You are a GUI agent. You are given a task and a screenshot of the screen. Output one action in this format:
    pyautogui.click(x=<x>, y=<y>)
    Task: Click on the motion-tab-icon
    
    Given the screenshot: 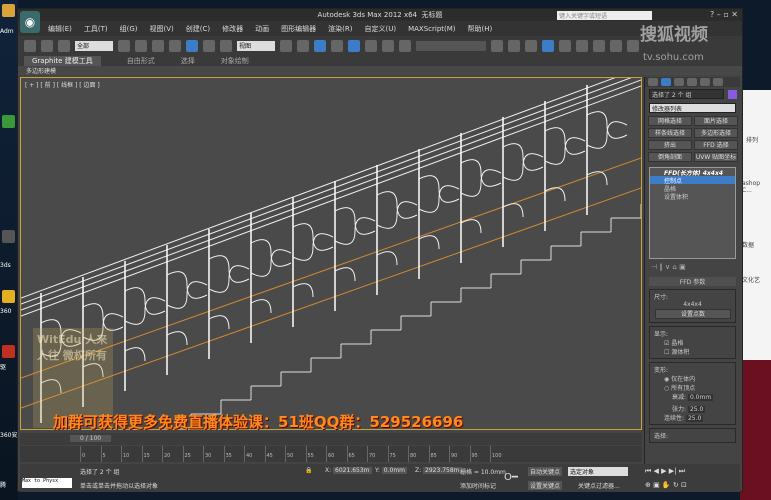 What is the action you would take?
    pyautogui.click(x=692, y=82)
    